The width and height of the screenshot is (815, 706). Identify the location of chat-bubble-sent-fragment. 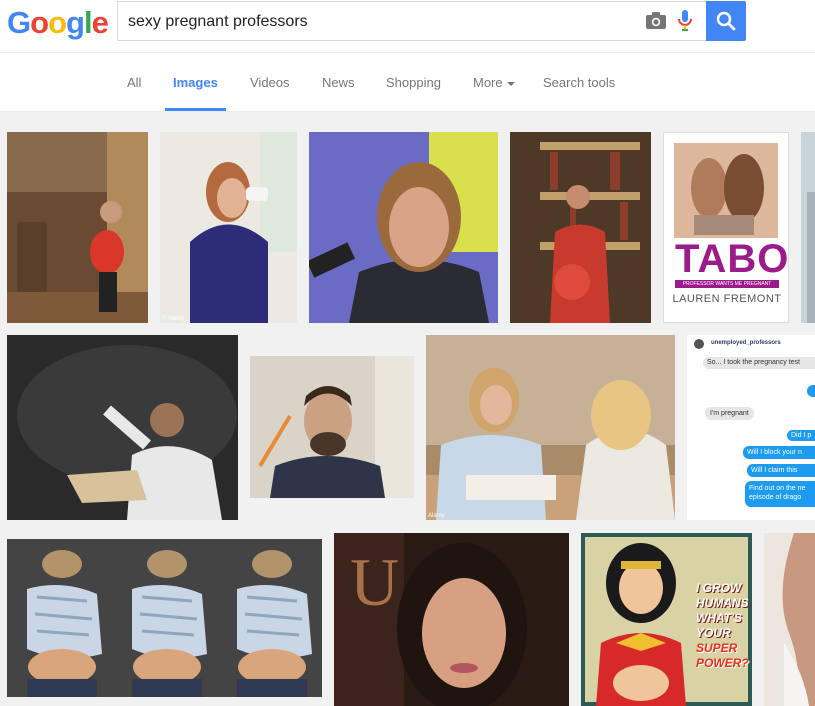
(811, 391).